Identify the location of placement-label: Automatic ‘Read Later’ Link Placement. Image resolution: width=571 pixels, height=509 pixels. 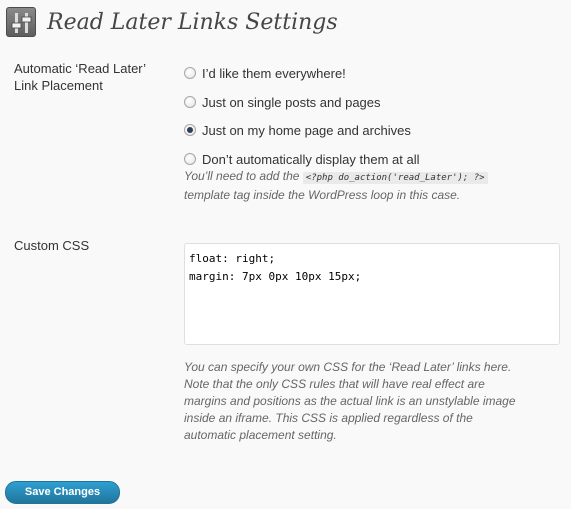
(94, 77).